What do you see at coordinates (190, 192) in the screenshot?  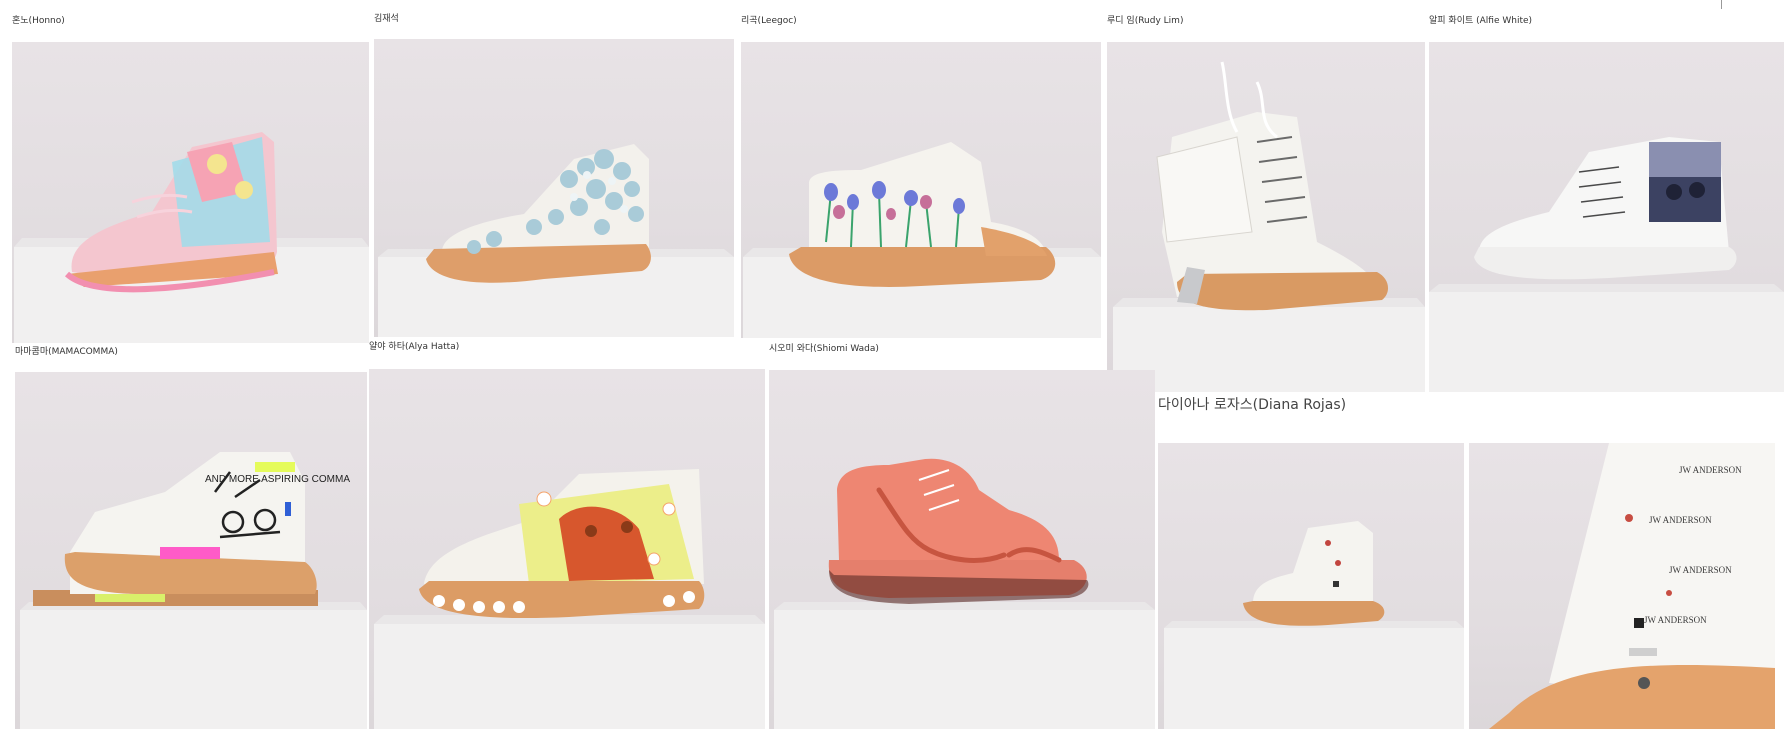 I see `shoe-photo-honno` at bounding box center [190, 192].